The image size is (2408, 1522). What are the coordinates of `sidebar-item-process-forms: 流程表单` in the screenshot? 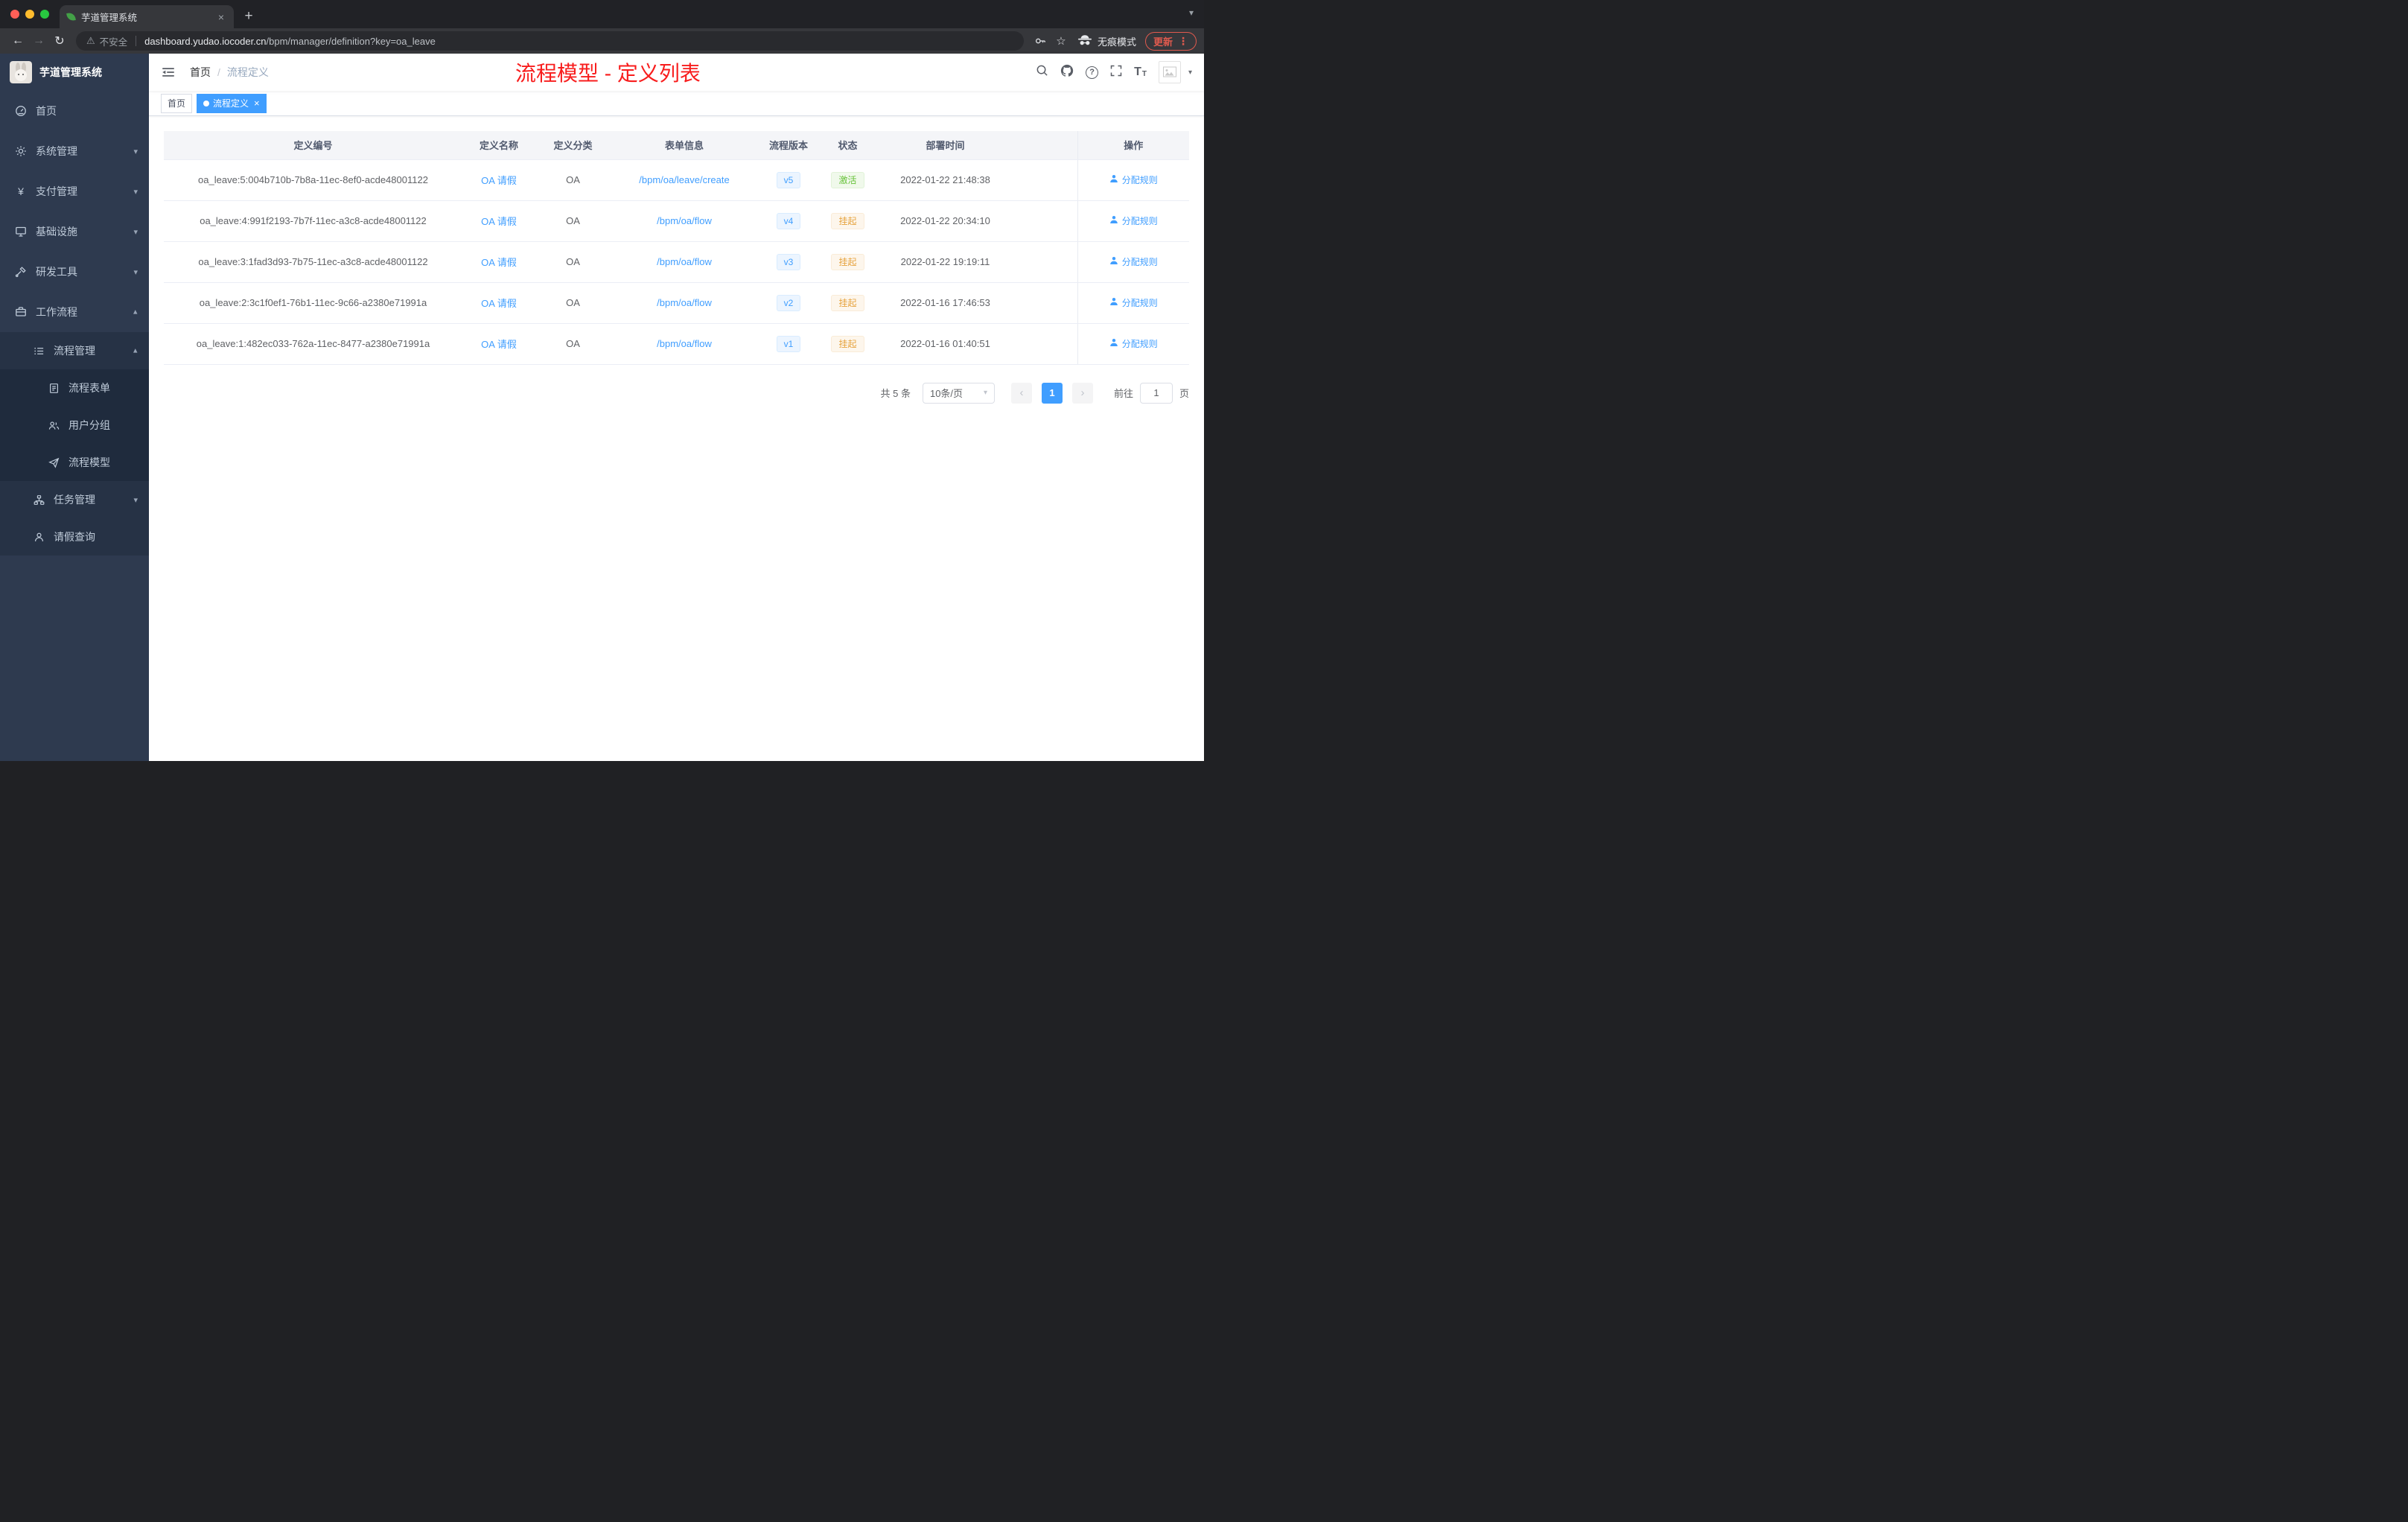 It's located at (74, 388).